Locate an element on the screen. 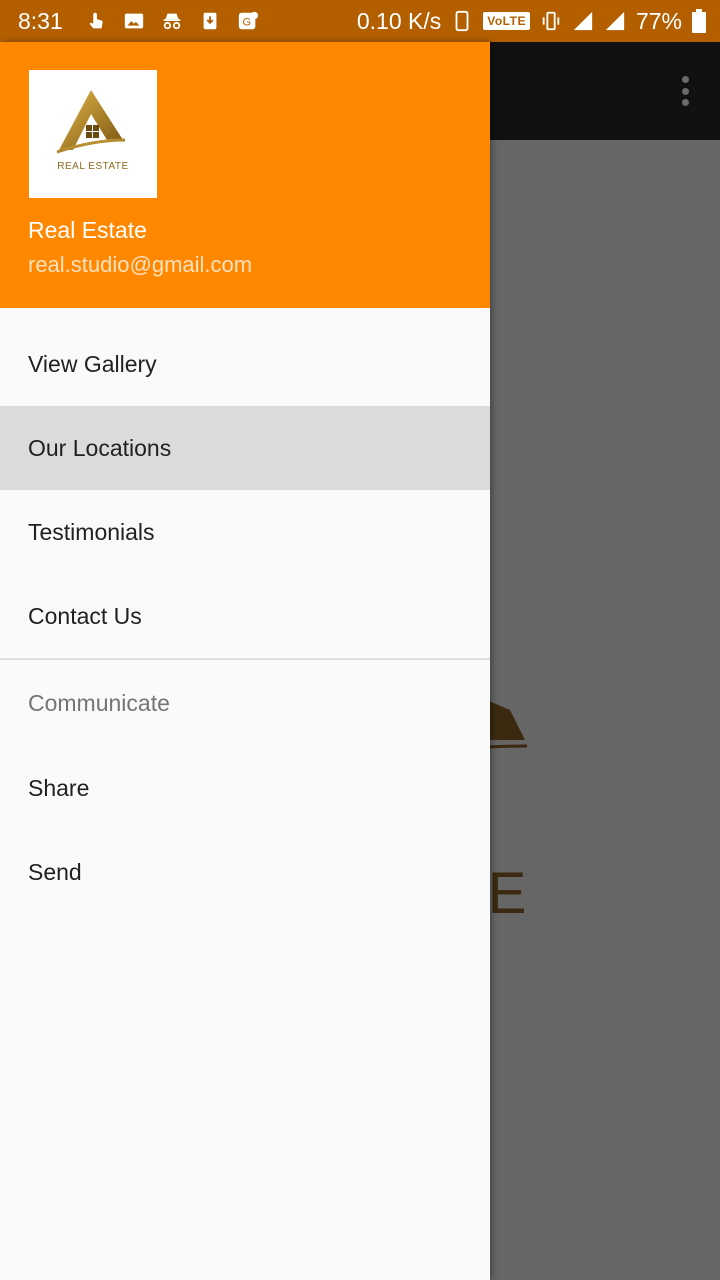  incognito-icon is located at coordinates (172, 21).